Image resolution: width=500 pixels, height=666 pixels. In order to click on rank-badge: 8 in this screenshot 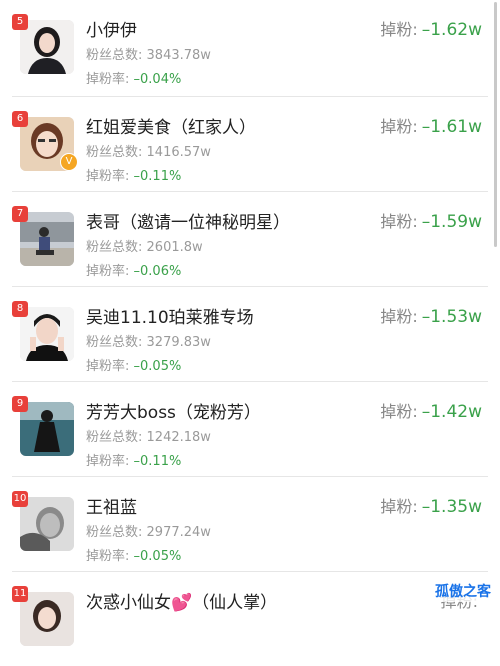, I will do `click(20, 309)`.